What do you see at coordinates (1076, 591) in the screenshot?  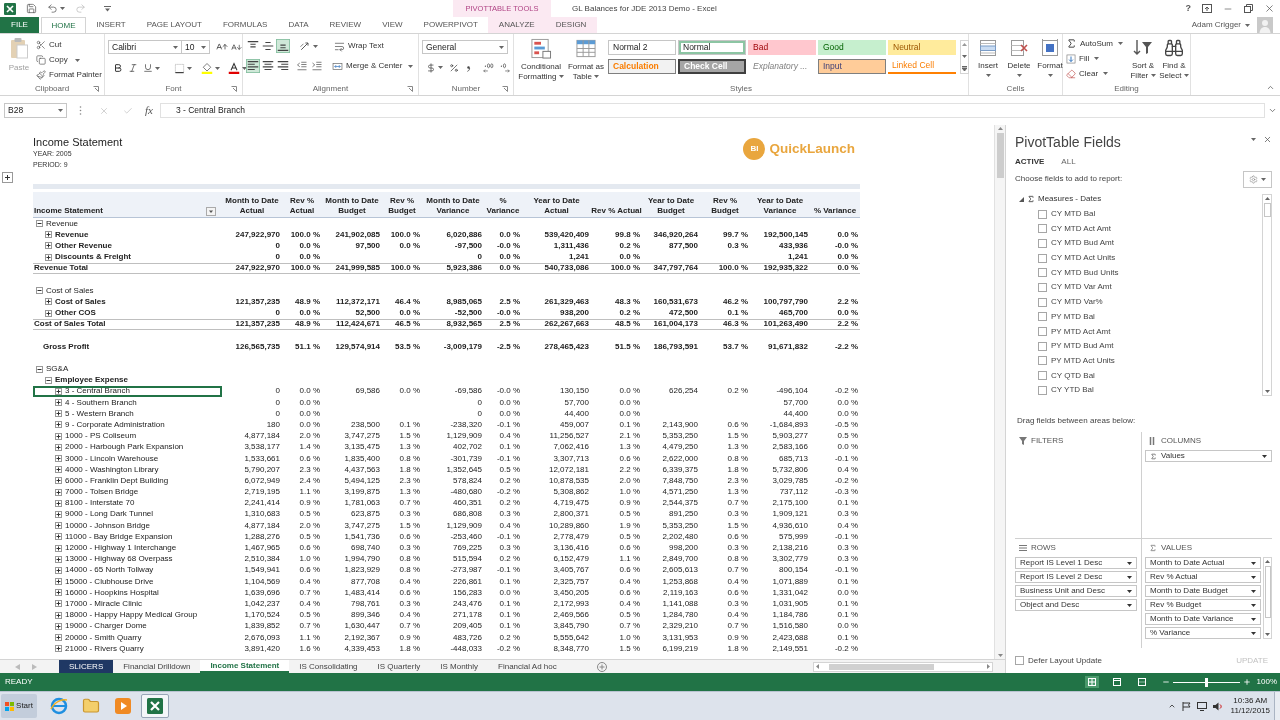 I see `area-field: Business Unit and Desc` at bounding box center [1076, 591].